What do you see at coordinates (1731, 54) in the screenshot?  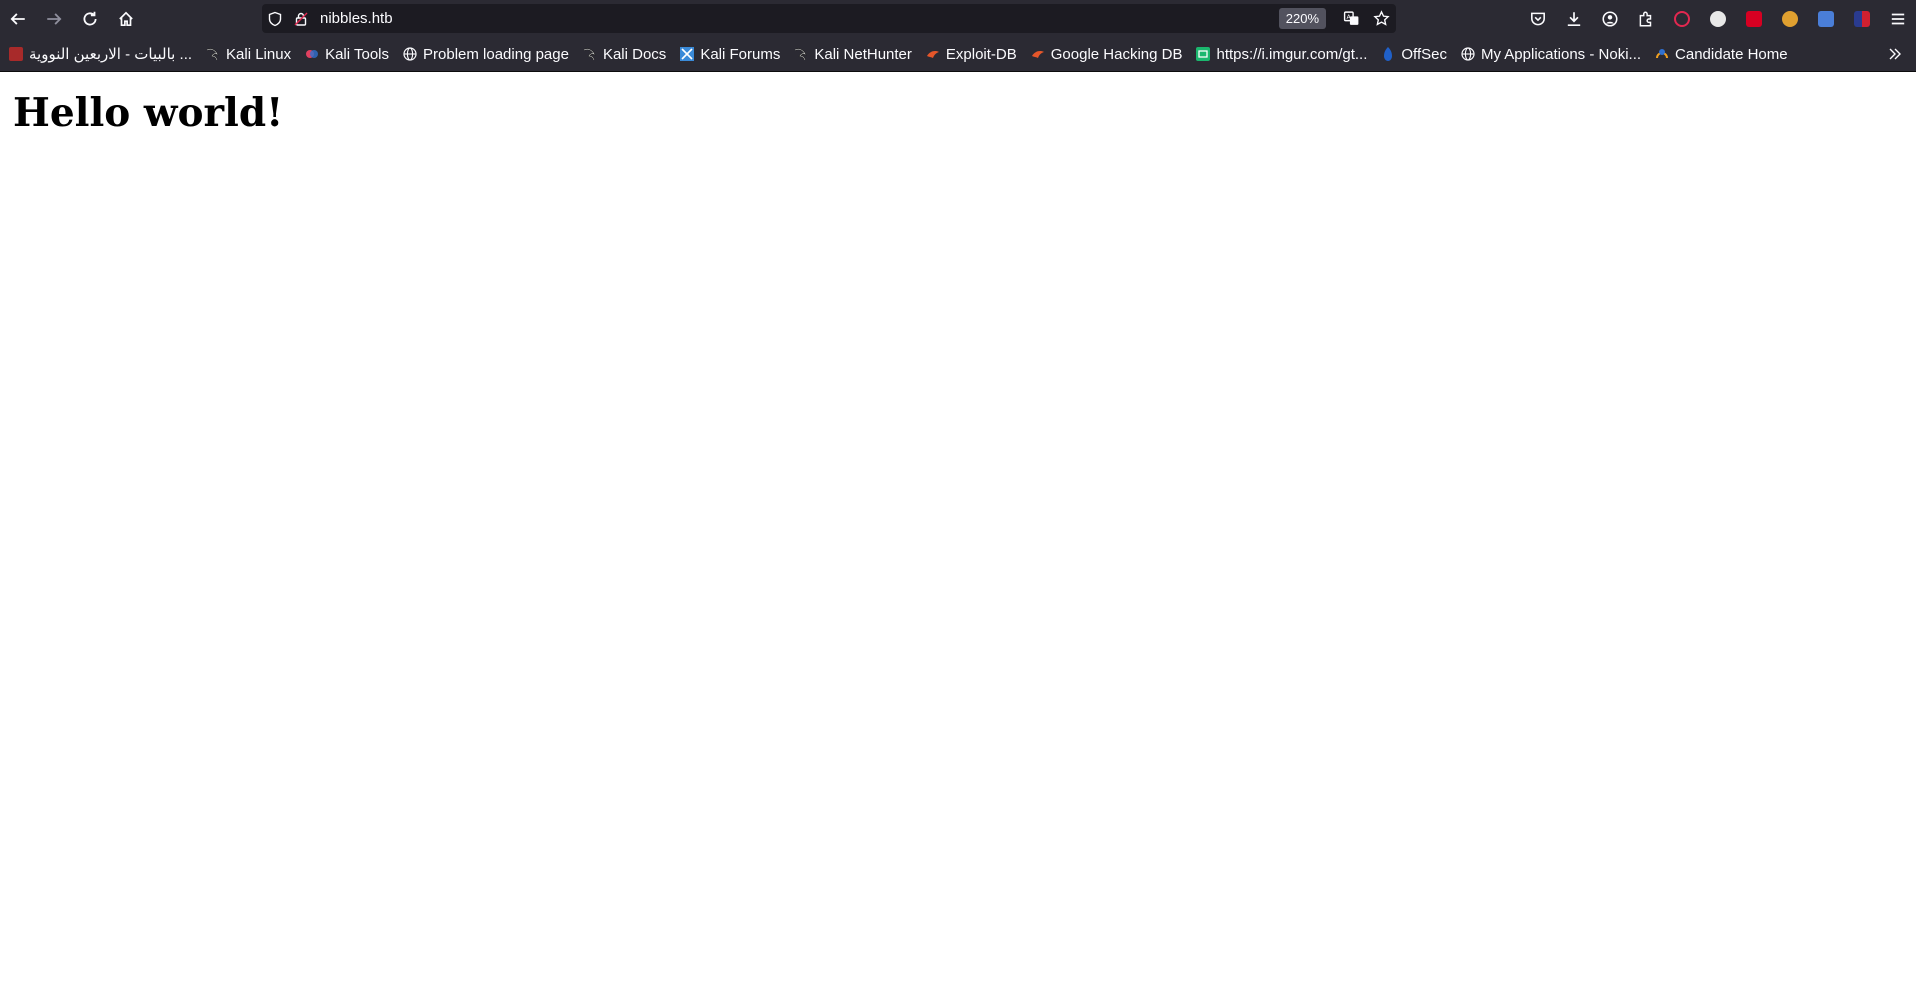 I see `bookmark-label: Candidate Home` at bounding box center [1731, 54].